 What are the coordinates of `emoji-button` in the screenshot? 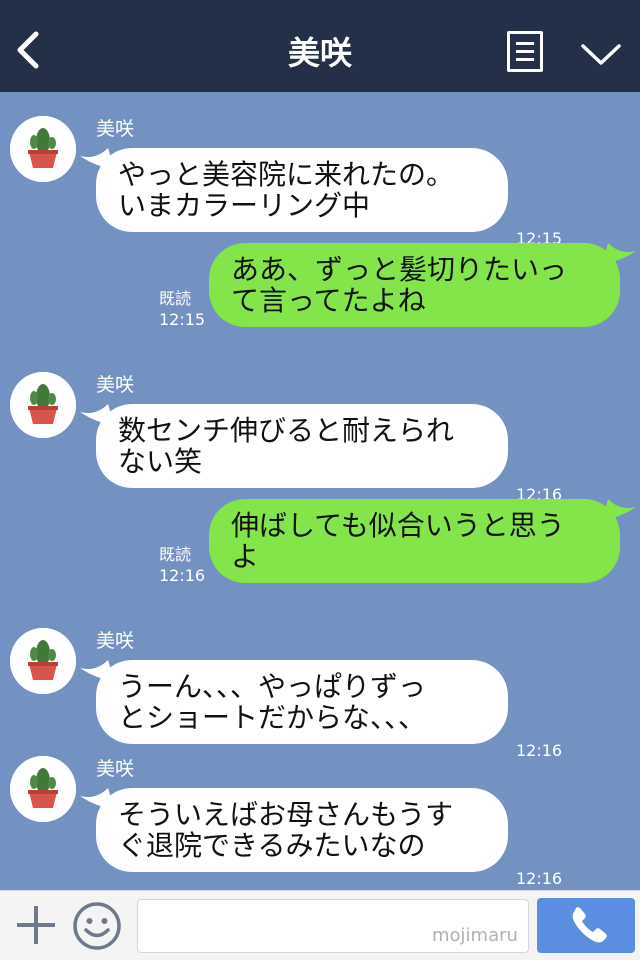 It's located at (97, 926).